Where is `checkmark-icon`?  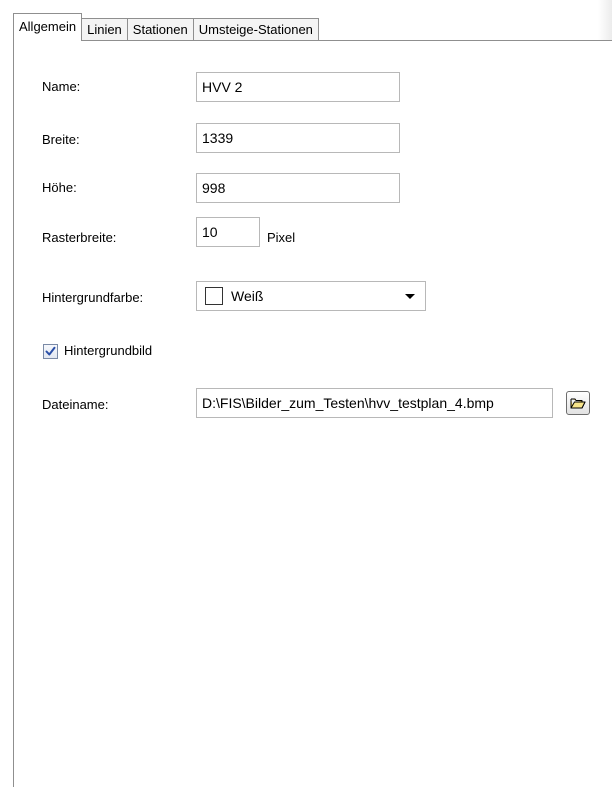 checkmark-icon is located at coordinates (50, 351).